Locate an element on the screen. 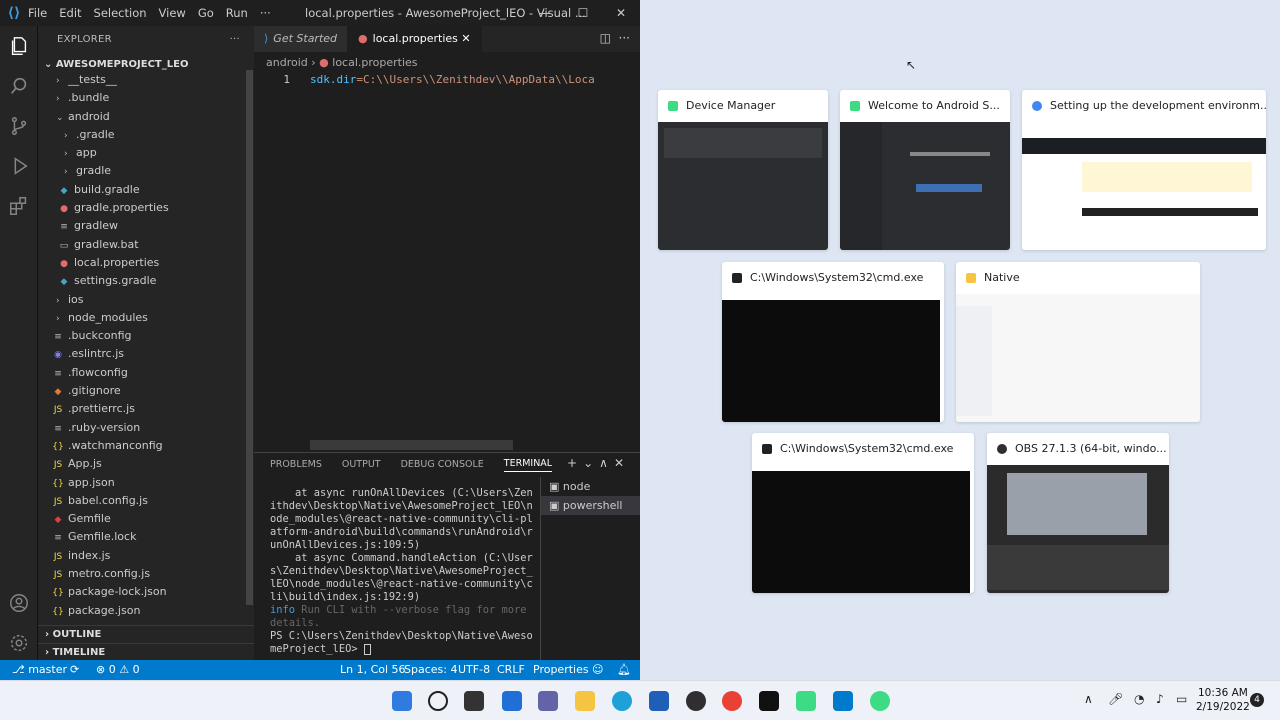  feedback-icon: ☺ is located at coordinates (597, 669).